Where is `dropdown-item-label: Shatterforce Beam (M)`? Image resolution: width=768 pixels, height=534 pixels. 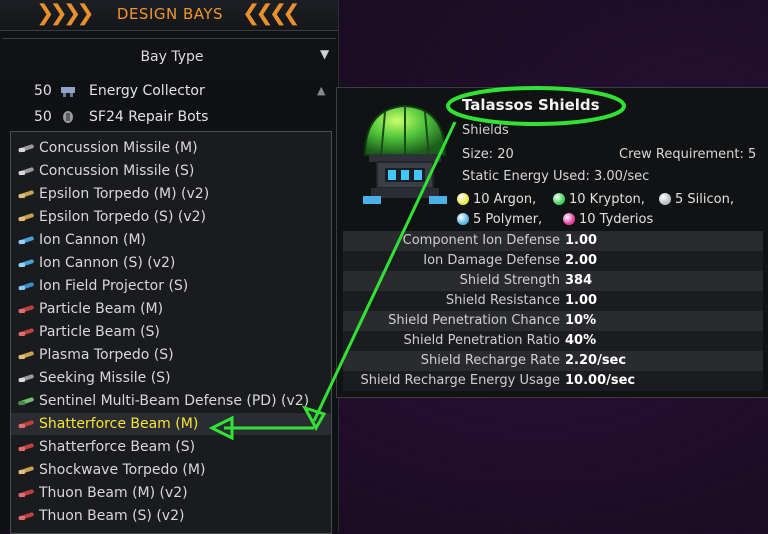
dropdown-item-label: Shatterforce Beam (M) is located at coordinates (119, 424).